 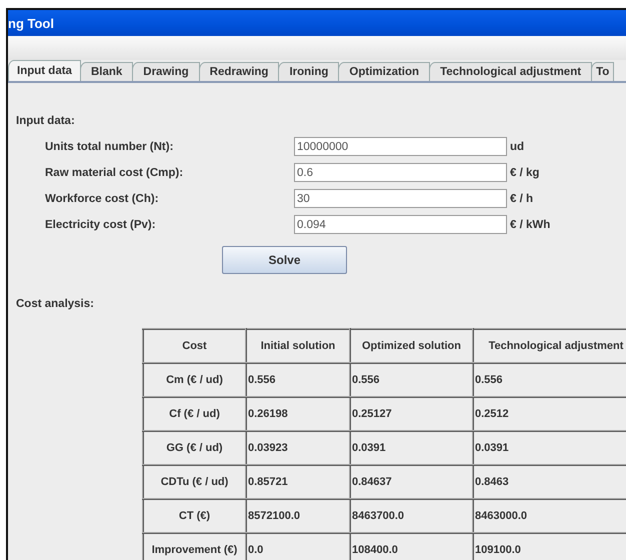 I want to click on unit-label: € / kg, so click(x=525, y=172).